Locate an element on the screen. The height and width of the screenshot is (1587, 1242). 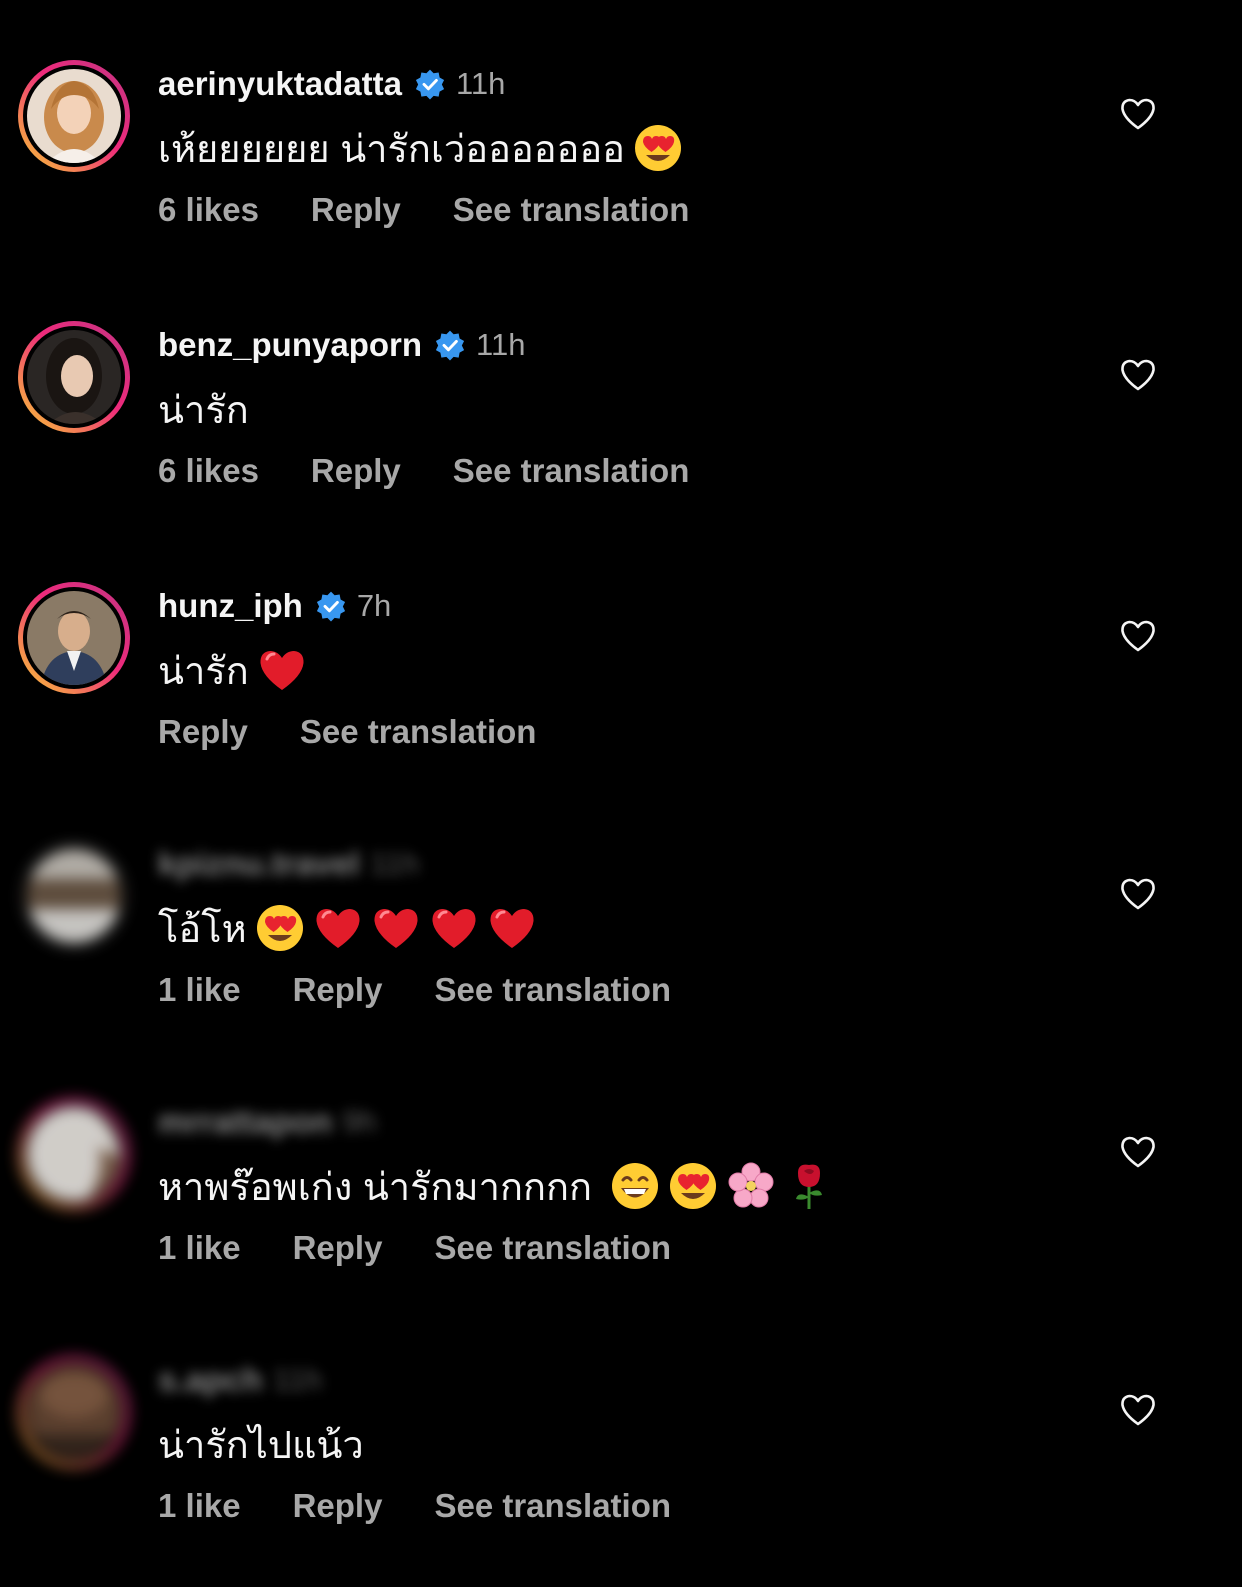
avatar-ring is located at coordinates (74, 896).